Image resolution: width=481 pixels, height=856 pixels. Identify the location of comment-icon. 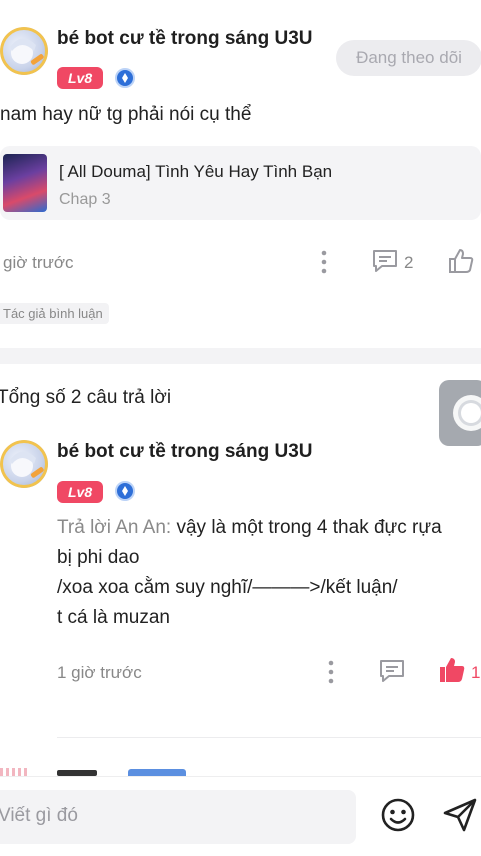
(385, 261).